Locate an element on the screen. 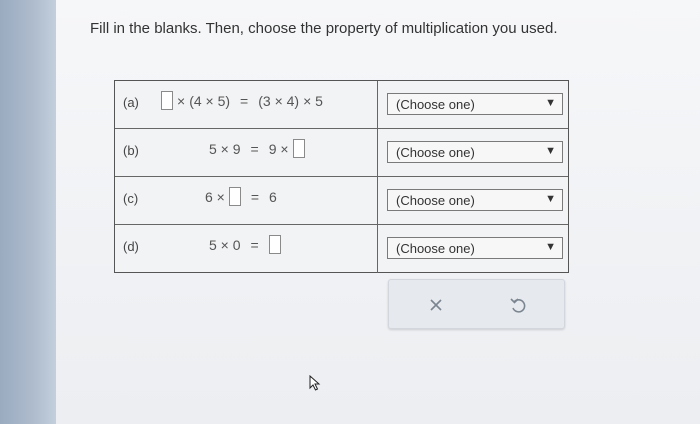 Image resolution: width=700 pixels, height=424 pixels. expression-b: 5 × 9 = 9 × is located at coordinates (257, 148).